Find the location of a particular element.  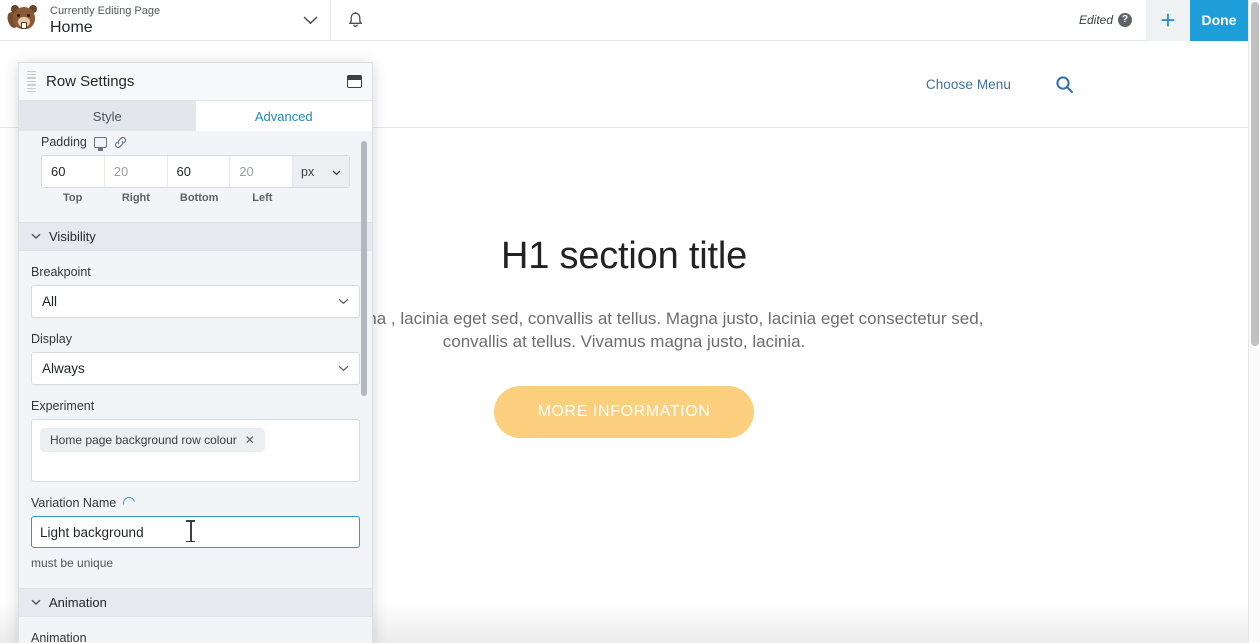

padding-top-input: 60 is located at coordinates (73, 171).